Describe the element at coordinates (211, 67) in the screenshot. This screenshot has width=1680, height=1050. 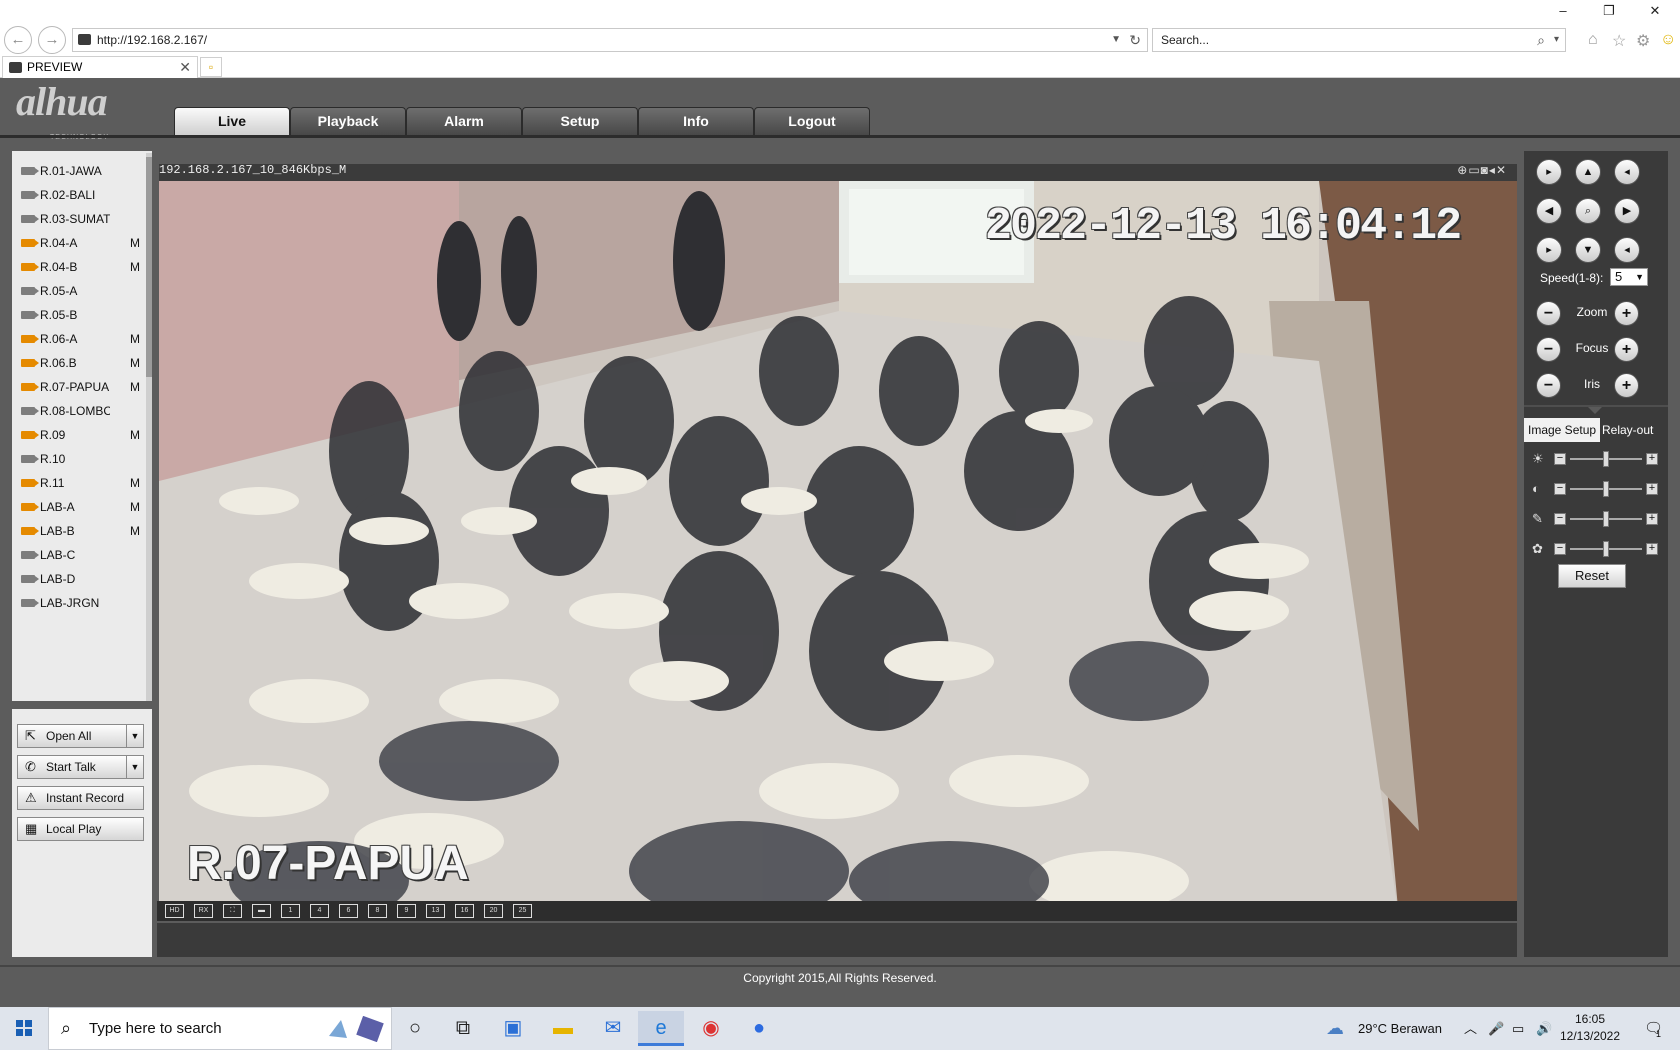
I see `new-tab-icon: ▫` at that location.